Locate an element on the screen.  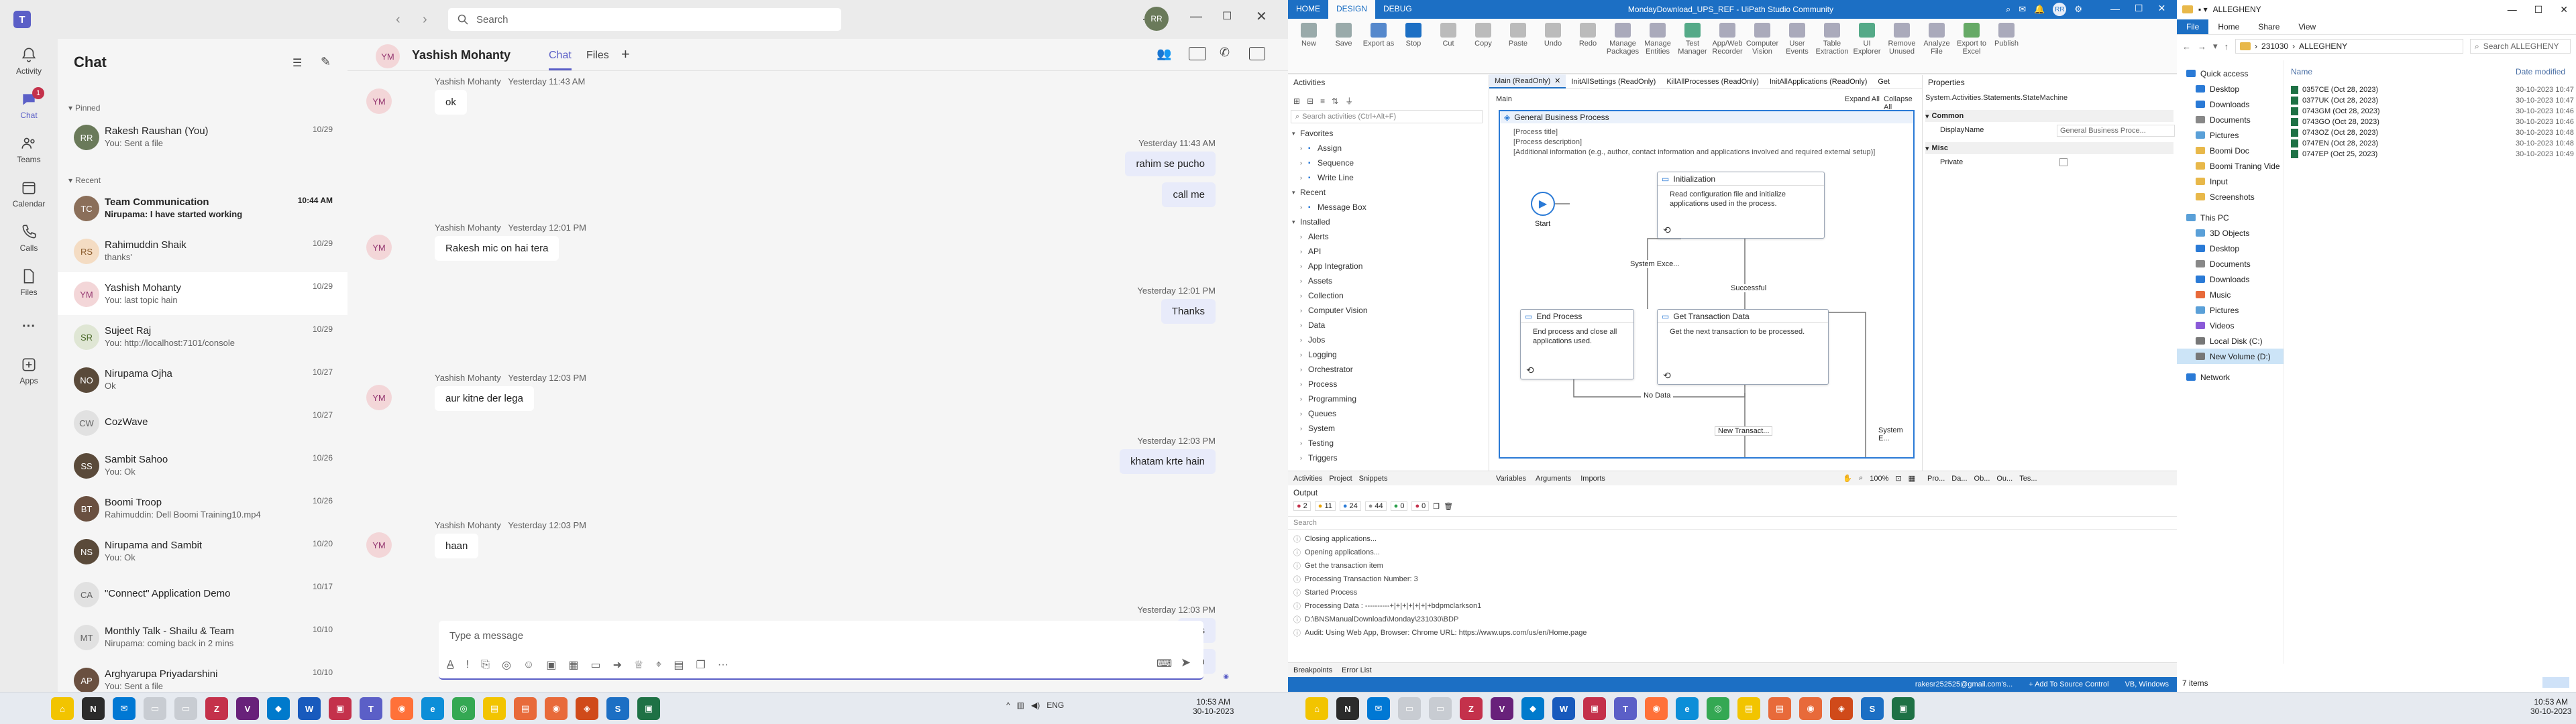
expand-icon: ⊞ is located at coordinates (1296, 101).